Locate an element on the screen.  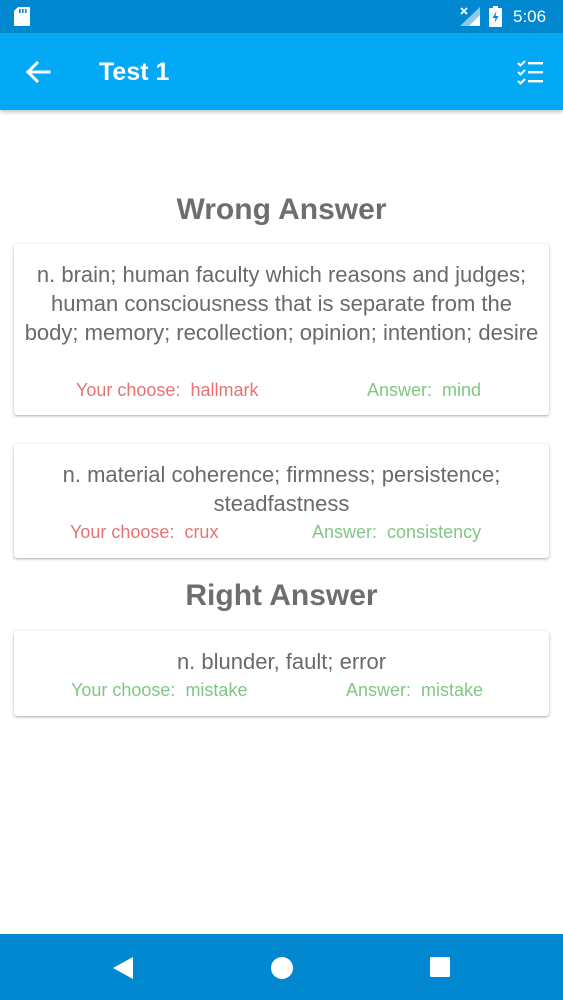
nav-recent-apps-button is located at coordinates (440, 967).